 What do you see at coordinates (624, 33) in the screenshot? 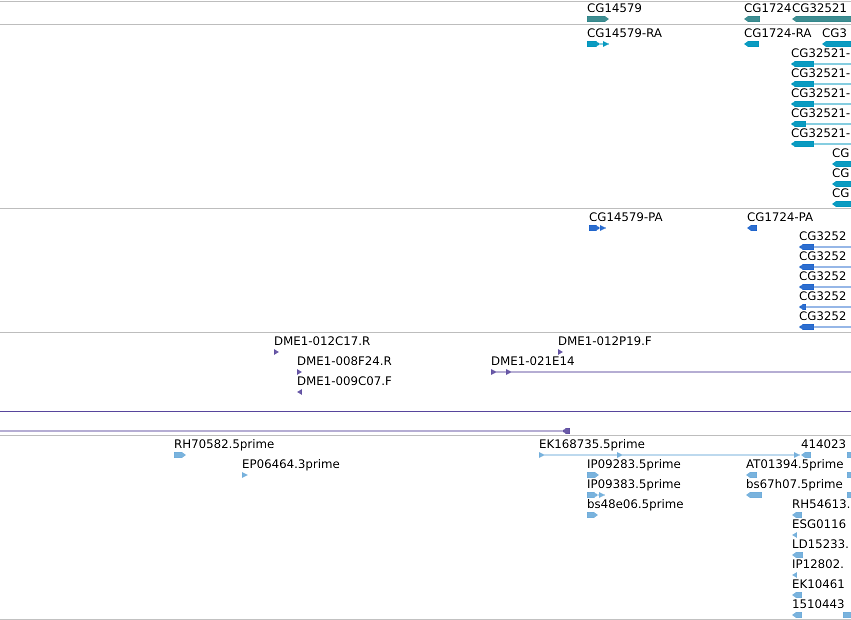
I see `feature-label: CG14579-RA` at bounding box center [624, 33].